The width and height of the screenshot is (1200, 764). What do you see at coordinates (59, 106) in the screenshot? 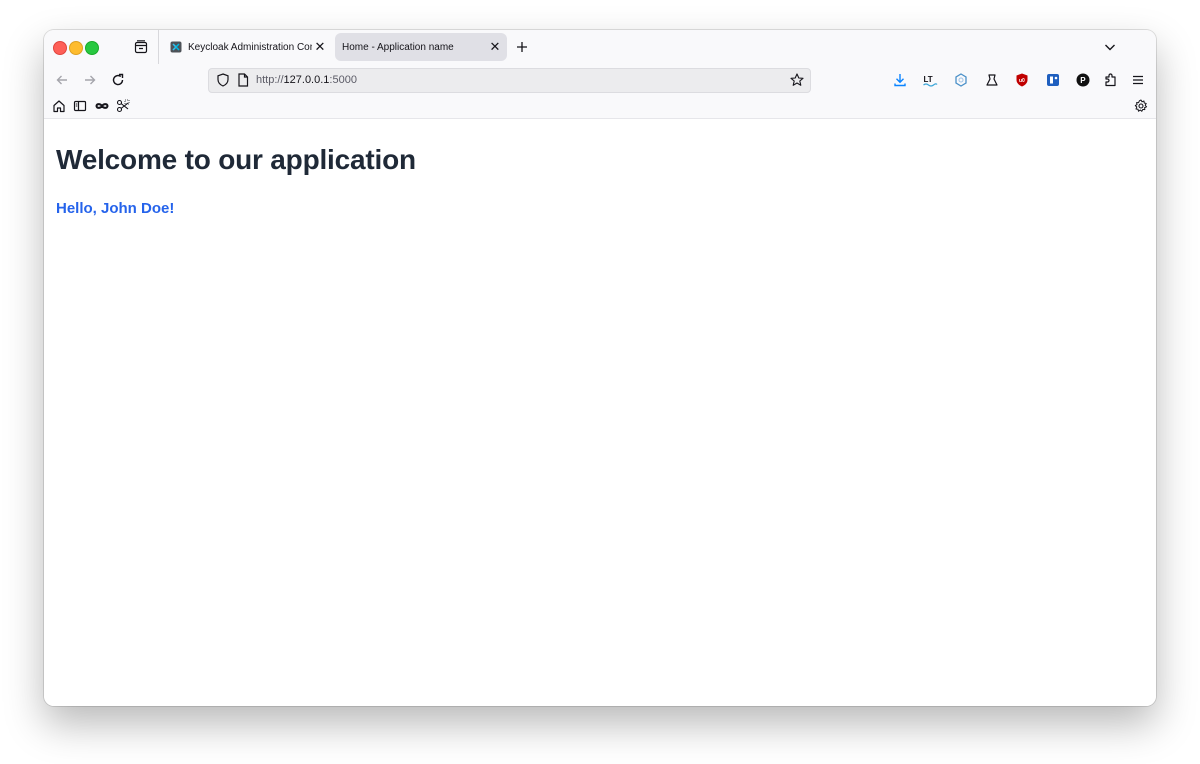
I see `home-icon` at bounding box center [59, 106].